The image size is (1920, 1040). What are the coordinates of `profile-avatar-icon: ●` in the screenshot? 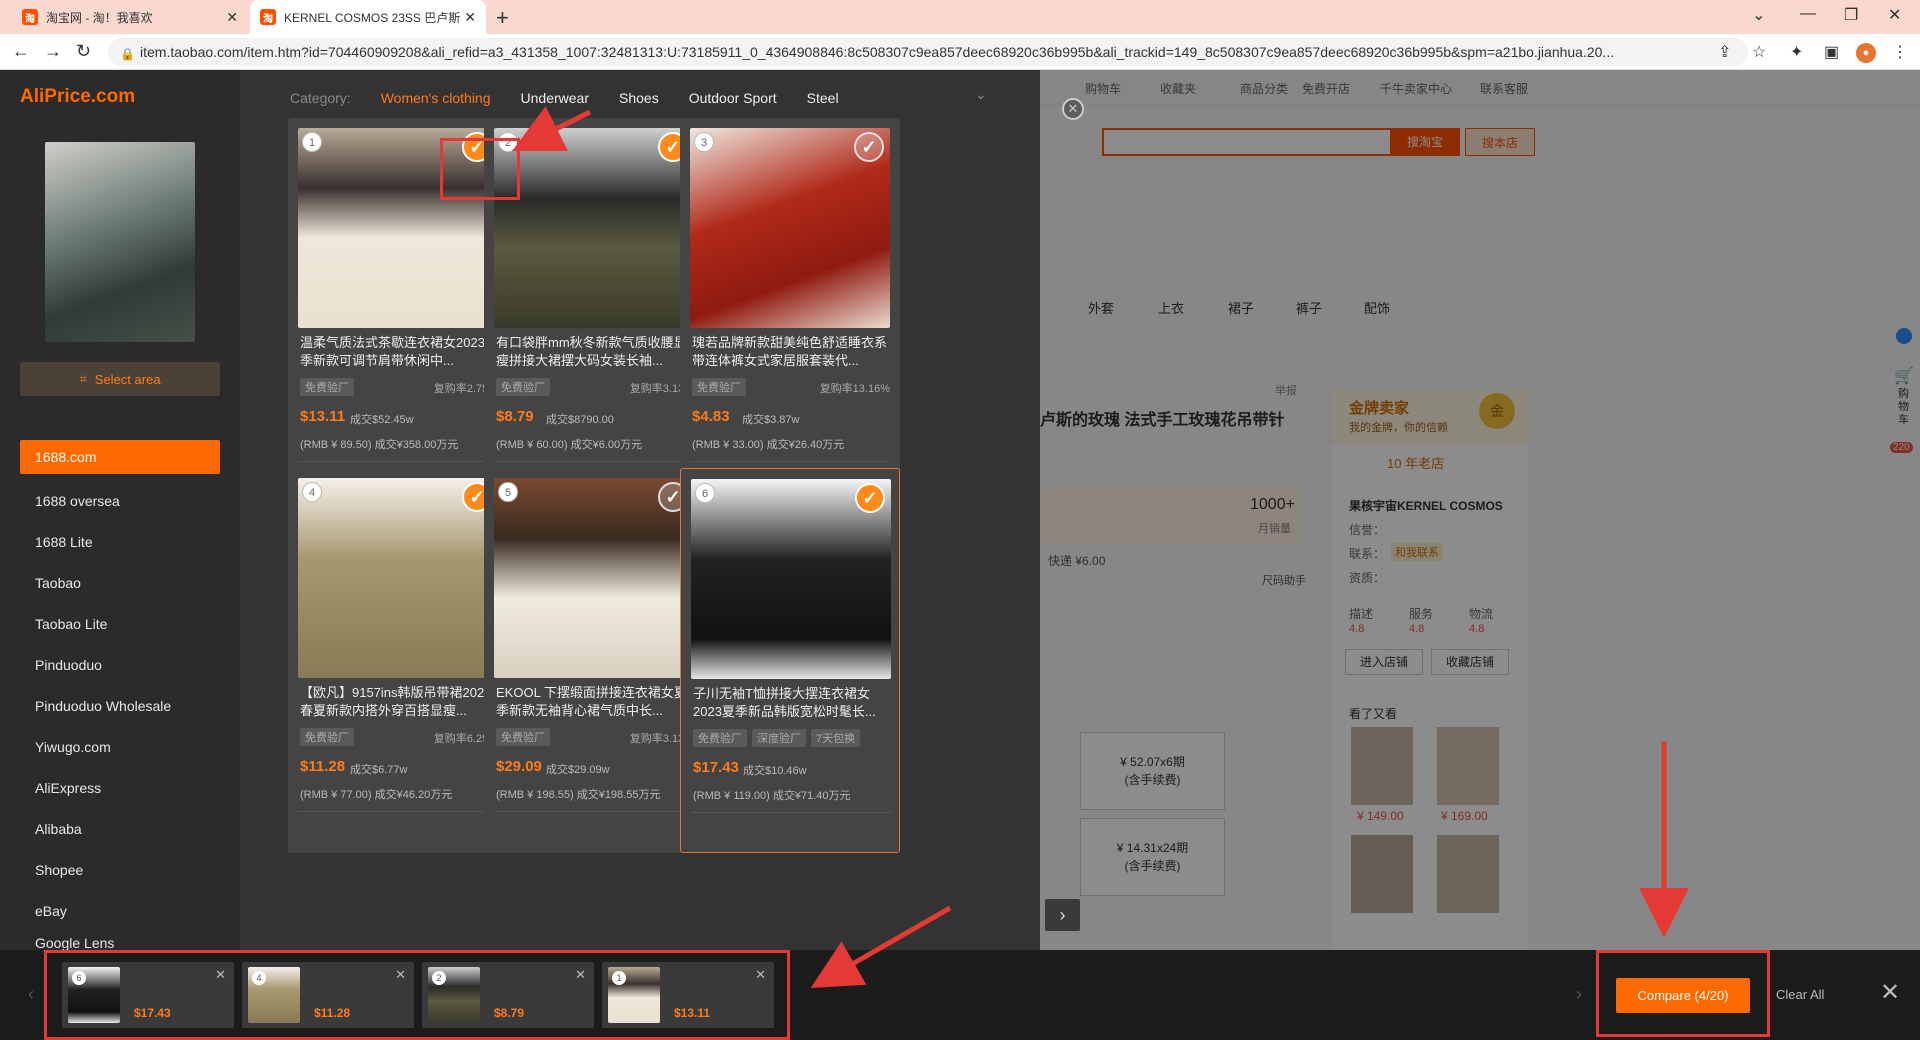 It's located at (1866, 53).